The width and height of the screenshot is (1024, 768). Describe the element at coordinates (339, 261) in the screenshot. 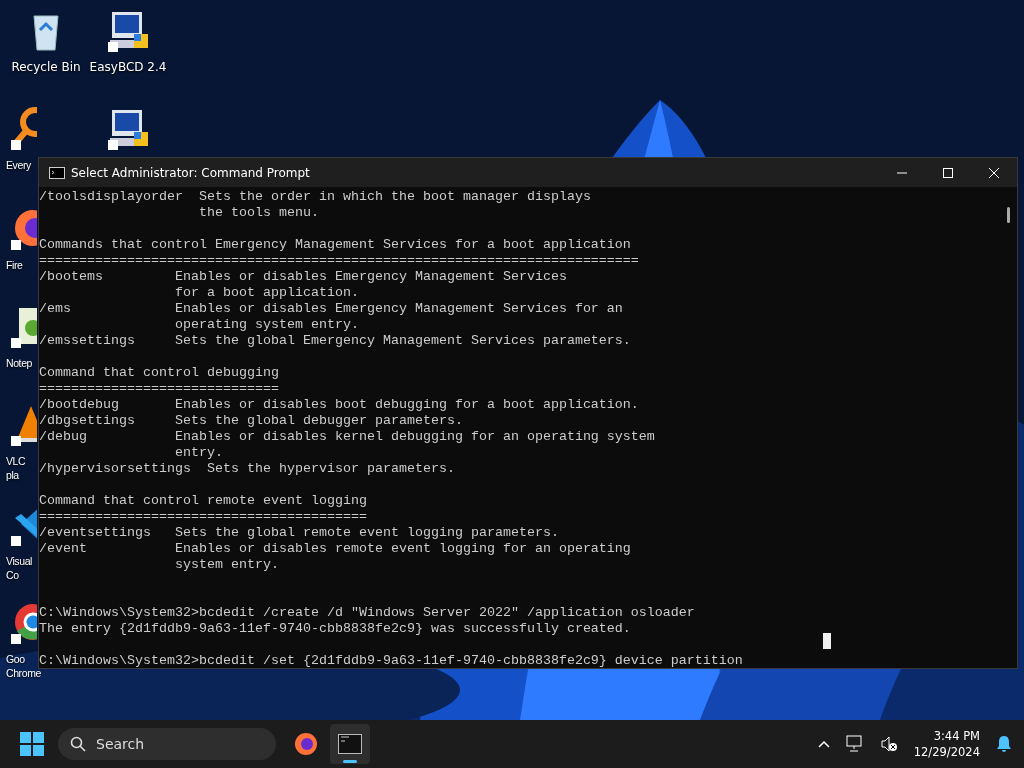

I see `console-line: ===========================================================================` at that location.